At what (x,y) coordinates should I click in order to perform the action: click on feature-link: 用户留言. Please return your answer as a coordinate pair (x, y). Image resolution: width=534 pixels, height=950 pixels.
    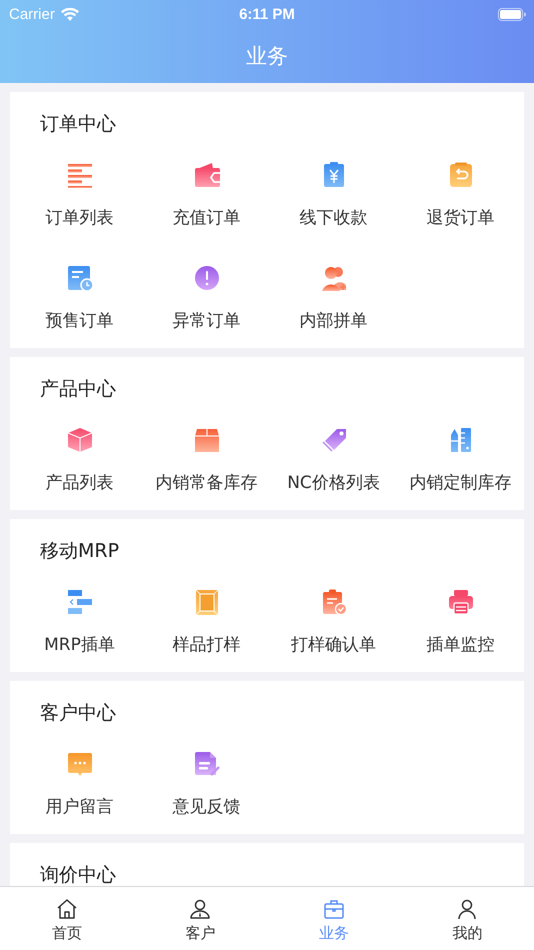
    Looking at the image, I should click on (80, 807).